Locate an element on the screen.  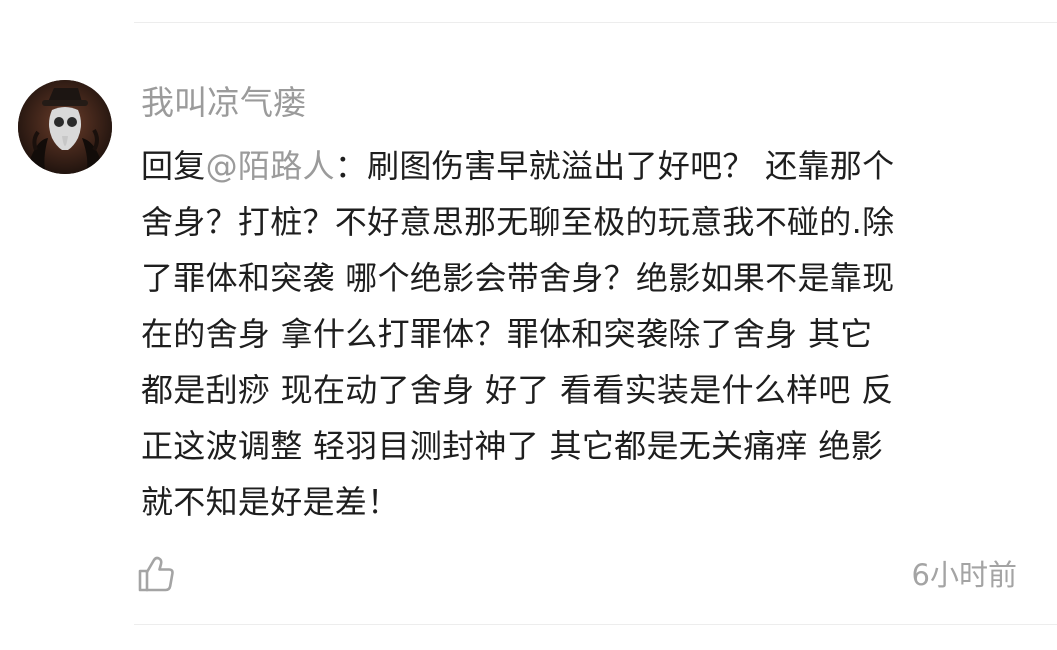
avatar is located at coordinates (65, 127).